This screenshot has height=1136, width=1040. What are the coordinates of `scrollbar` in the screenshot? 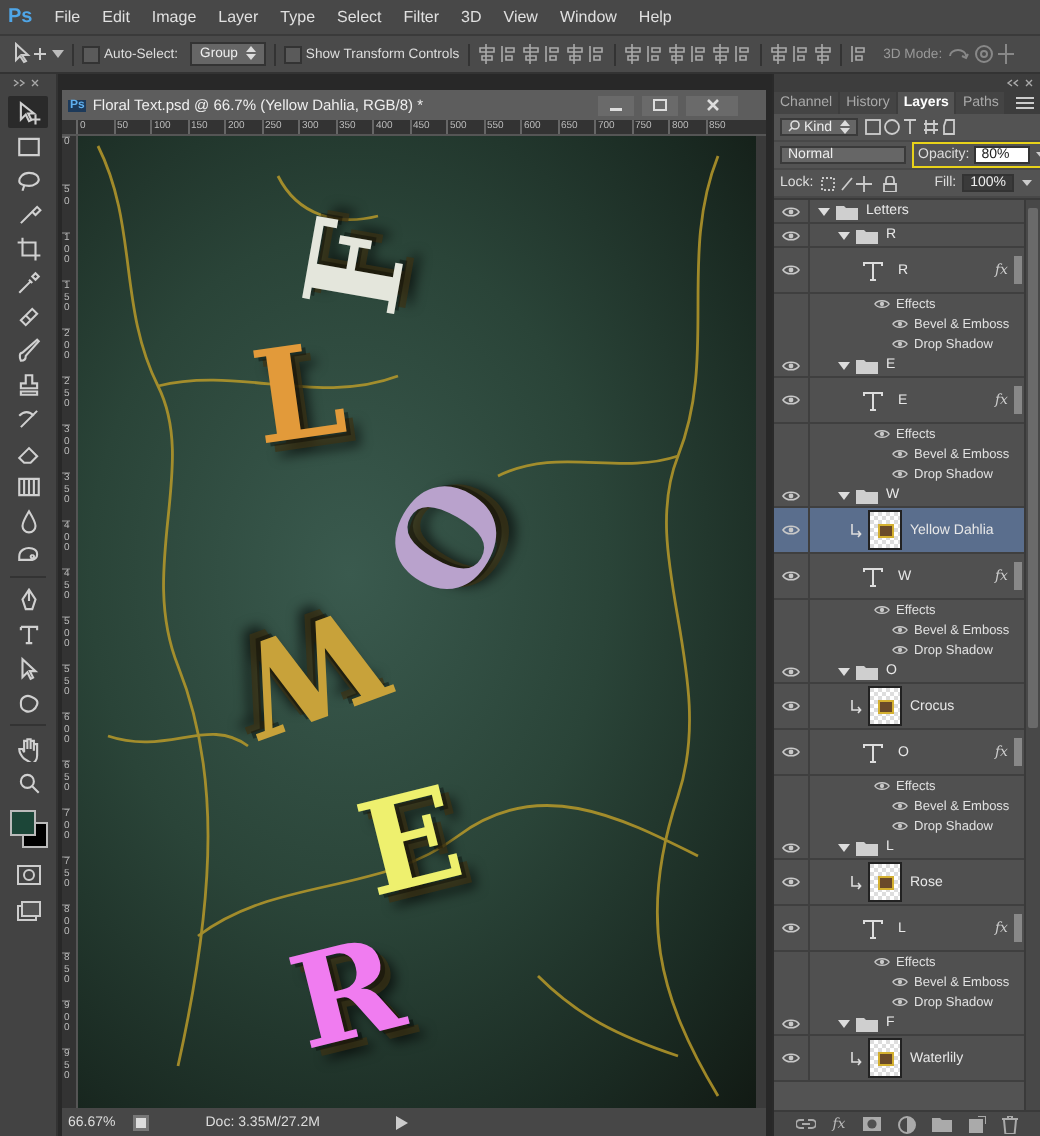 It's located at (1032, 655).